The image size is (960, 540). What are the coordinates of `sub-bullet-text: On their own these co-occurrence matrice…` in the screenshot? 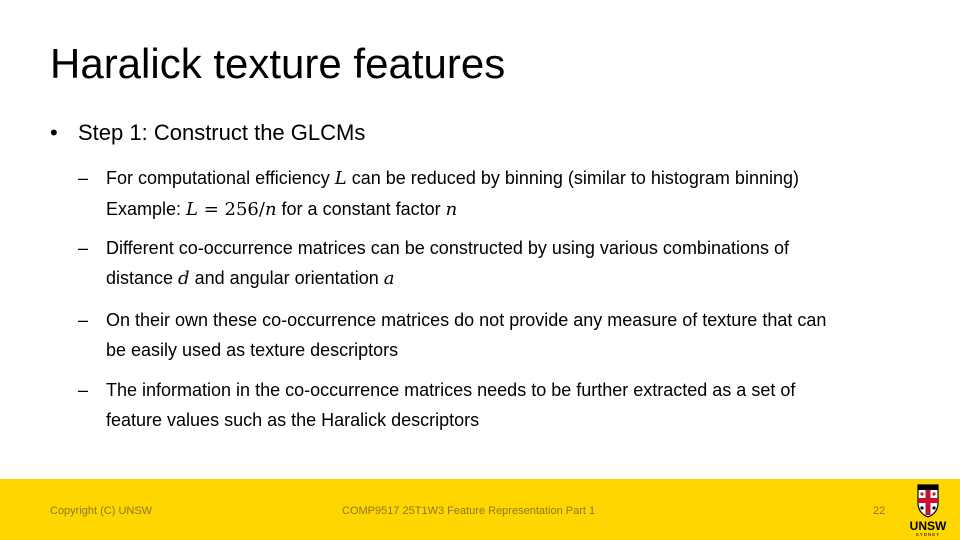 It's located at (516, 335).